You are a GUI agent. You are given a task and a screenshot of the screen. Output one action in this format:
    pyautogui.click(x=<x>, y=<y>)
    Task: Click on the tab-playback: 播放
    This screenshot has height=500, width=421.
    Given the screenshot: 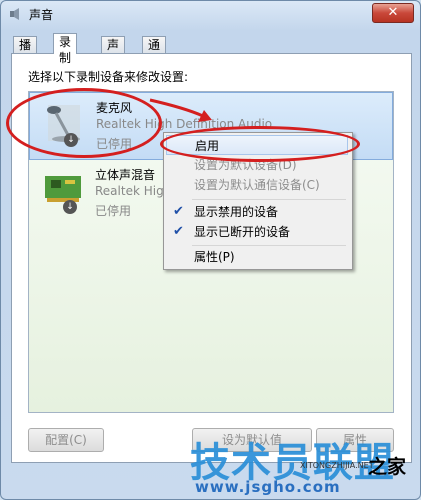 What is the action you would take?
    pyautogui.click(x=25, y=52)
    